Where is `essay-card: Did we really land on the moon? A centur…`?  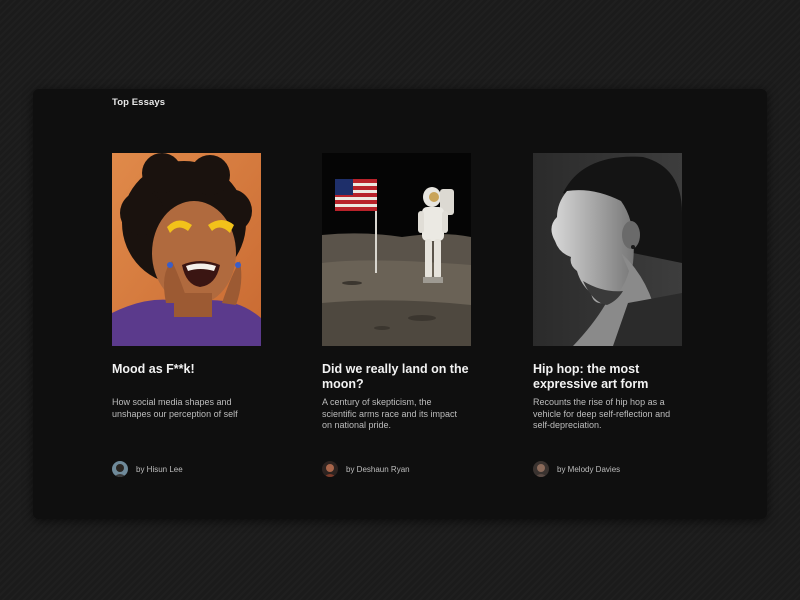 essay-card: Did we really land on the moon? A centur… is located at coordinates (402, 315).